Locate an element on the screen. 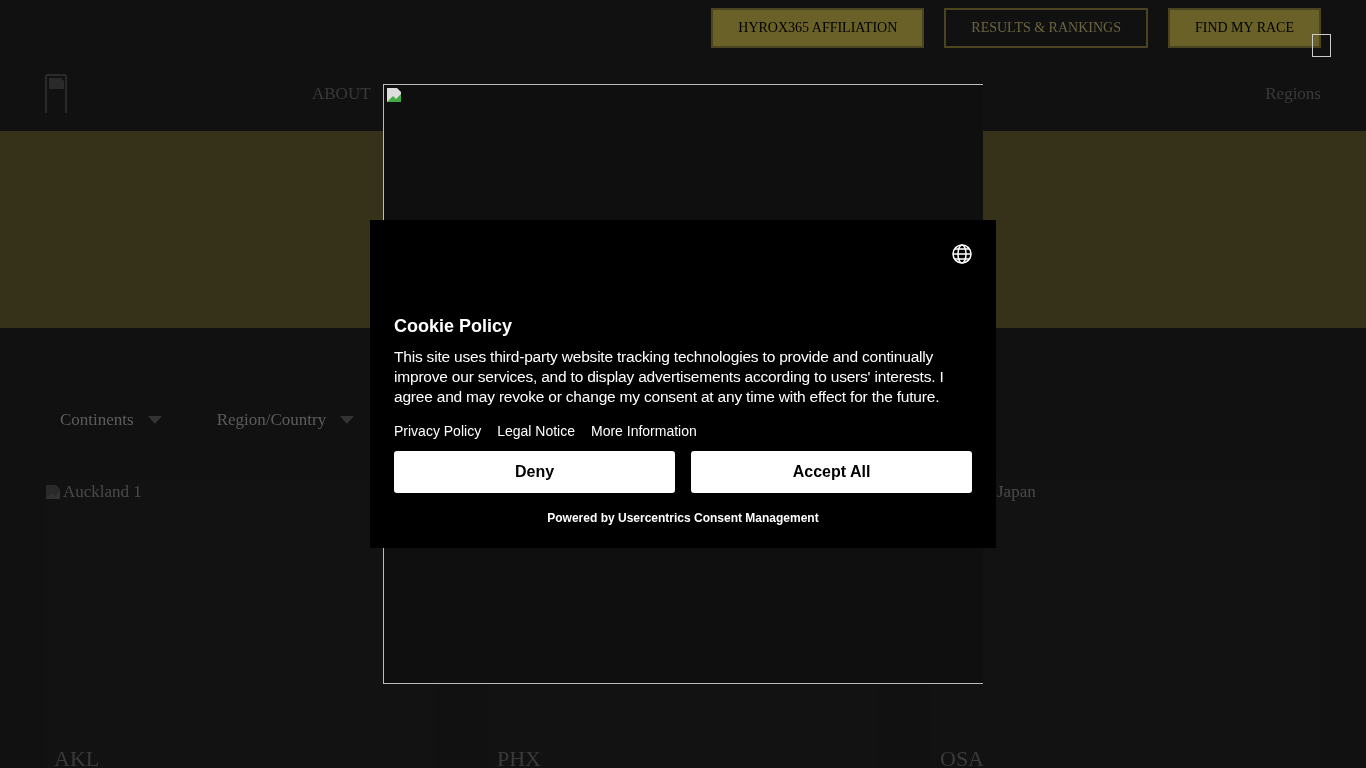 The height and width of the screenshot is (768, 1366). policy-link: Legal Notice is located at coordinates (536, 431).